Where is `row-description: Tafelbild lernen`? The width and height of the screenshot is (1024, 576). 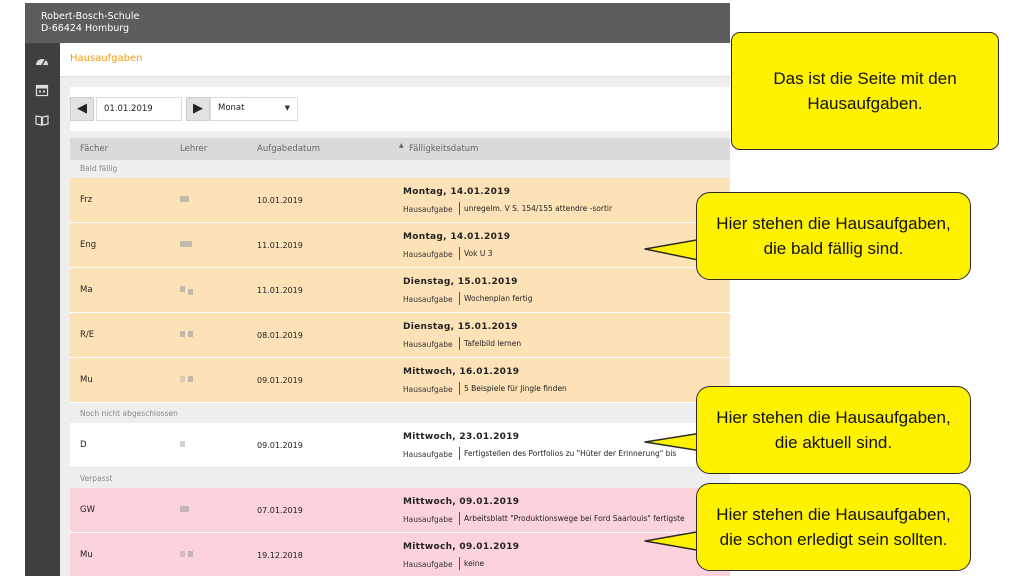 row-description: Tafelbild lernen is located at coordinates (490, 343).